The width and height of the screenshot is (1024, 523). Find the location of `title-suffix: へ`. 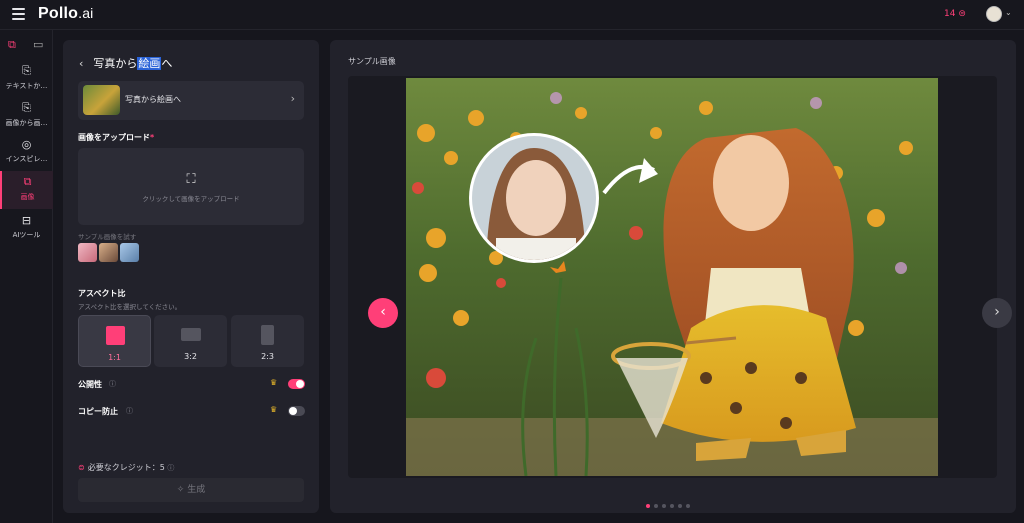

title-suffix: へ is located at coordinates (167, 63).